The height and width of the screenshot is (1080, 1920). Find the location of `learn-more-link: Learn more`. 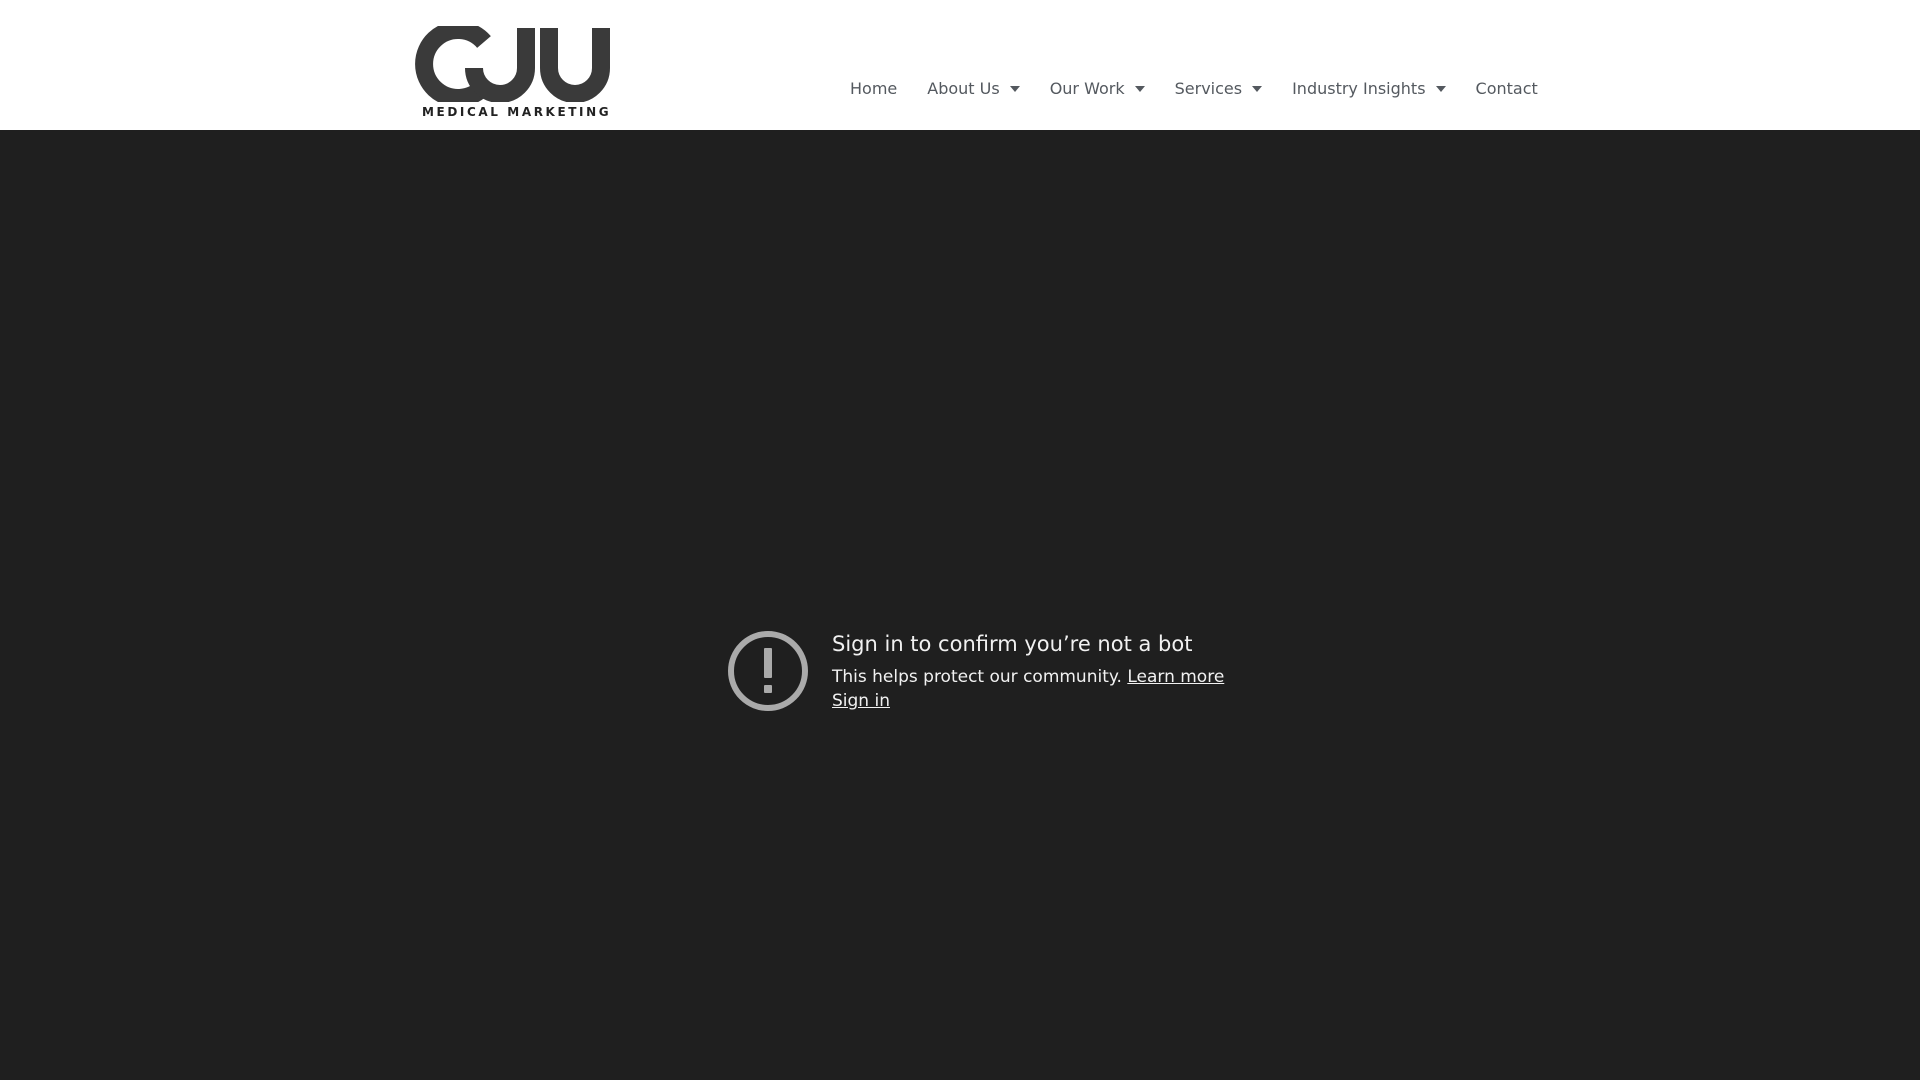

learn-more-link: Learn more is located at coordinates (1175, 677).